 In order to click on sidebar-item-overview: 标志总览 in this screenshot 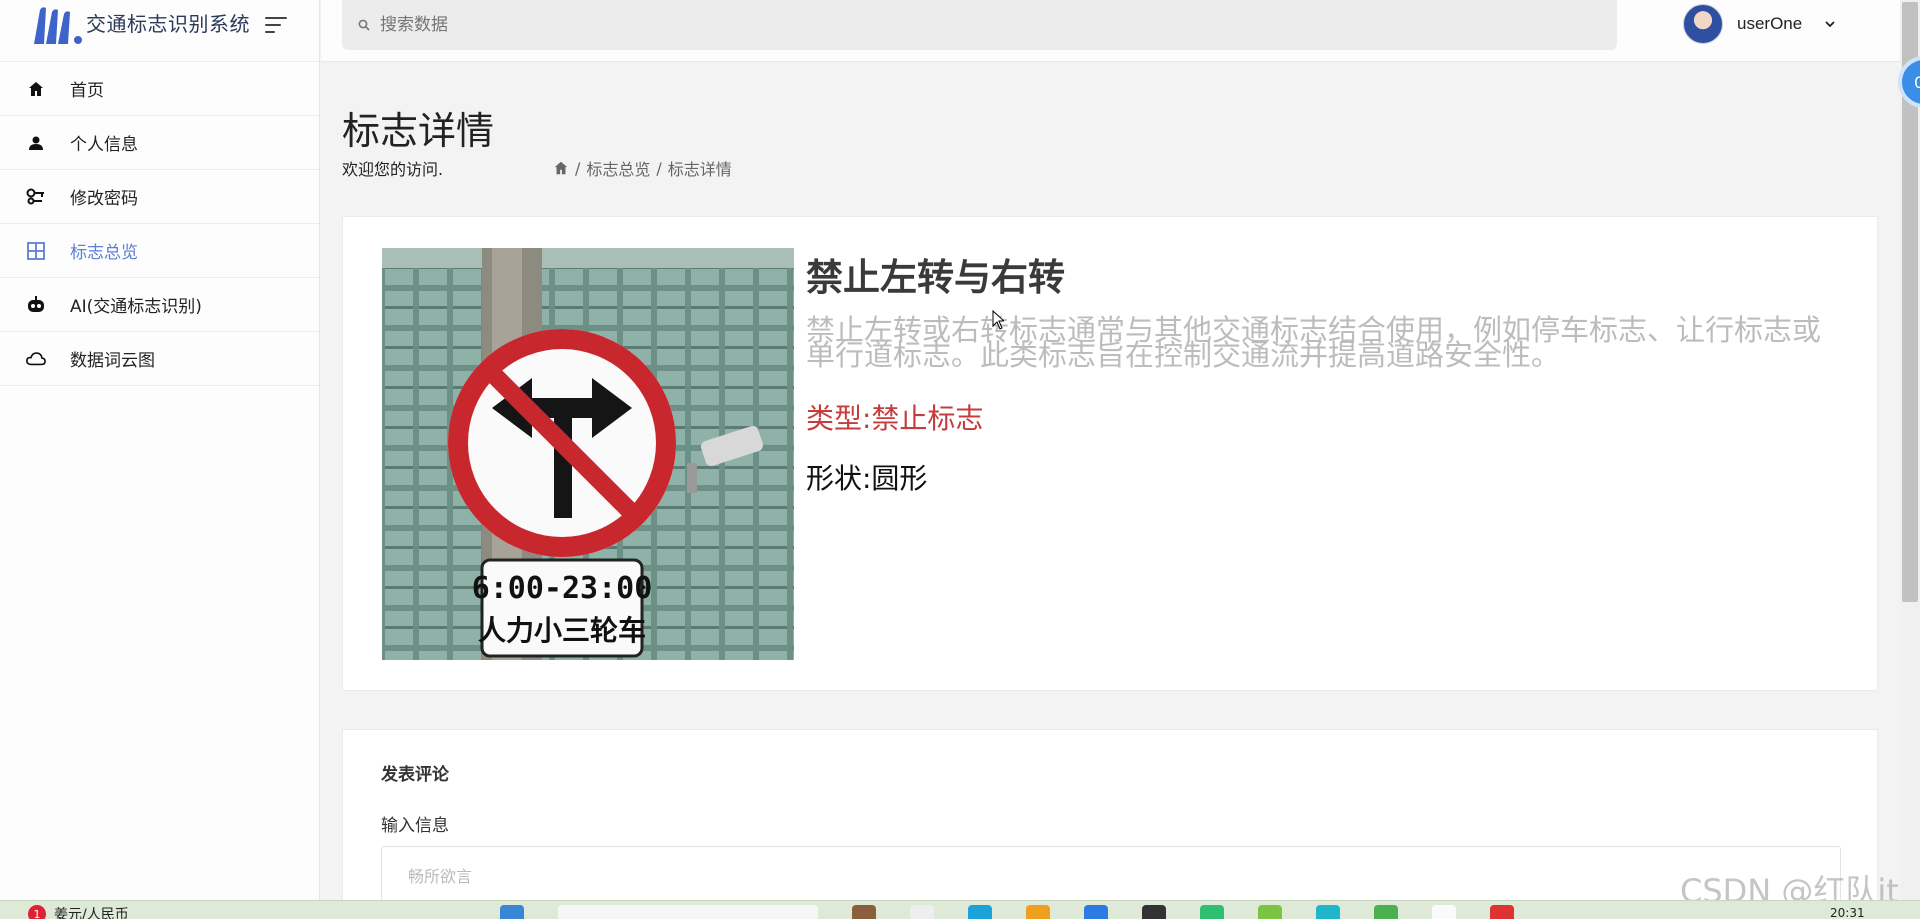, I will do `click(159, 251)`.